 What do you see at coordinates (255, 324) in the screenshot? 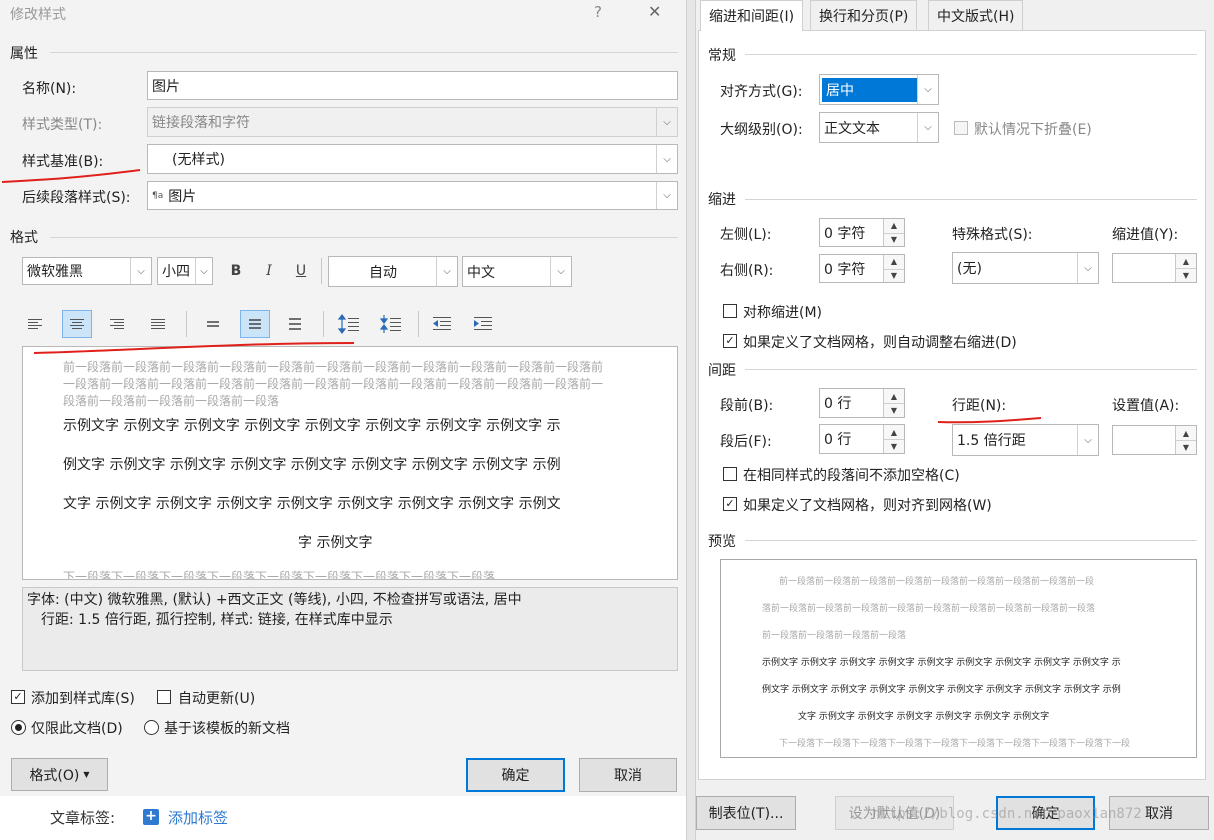
I see `one-half-spacing-icon` at bounding box center [255, 324].